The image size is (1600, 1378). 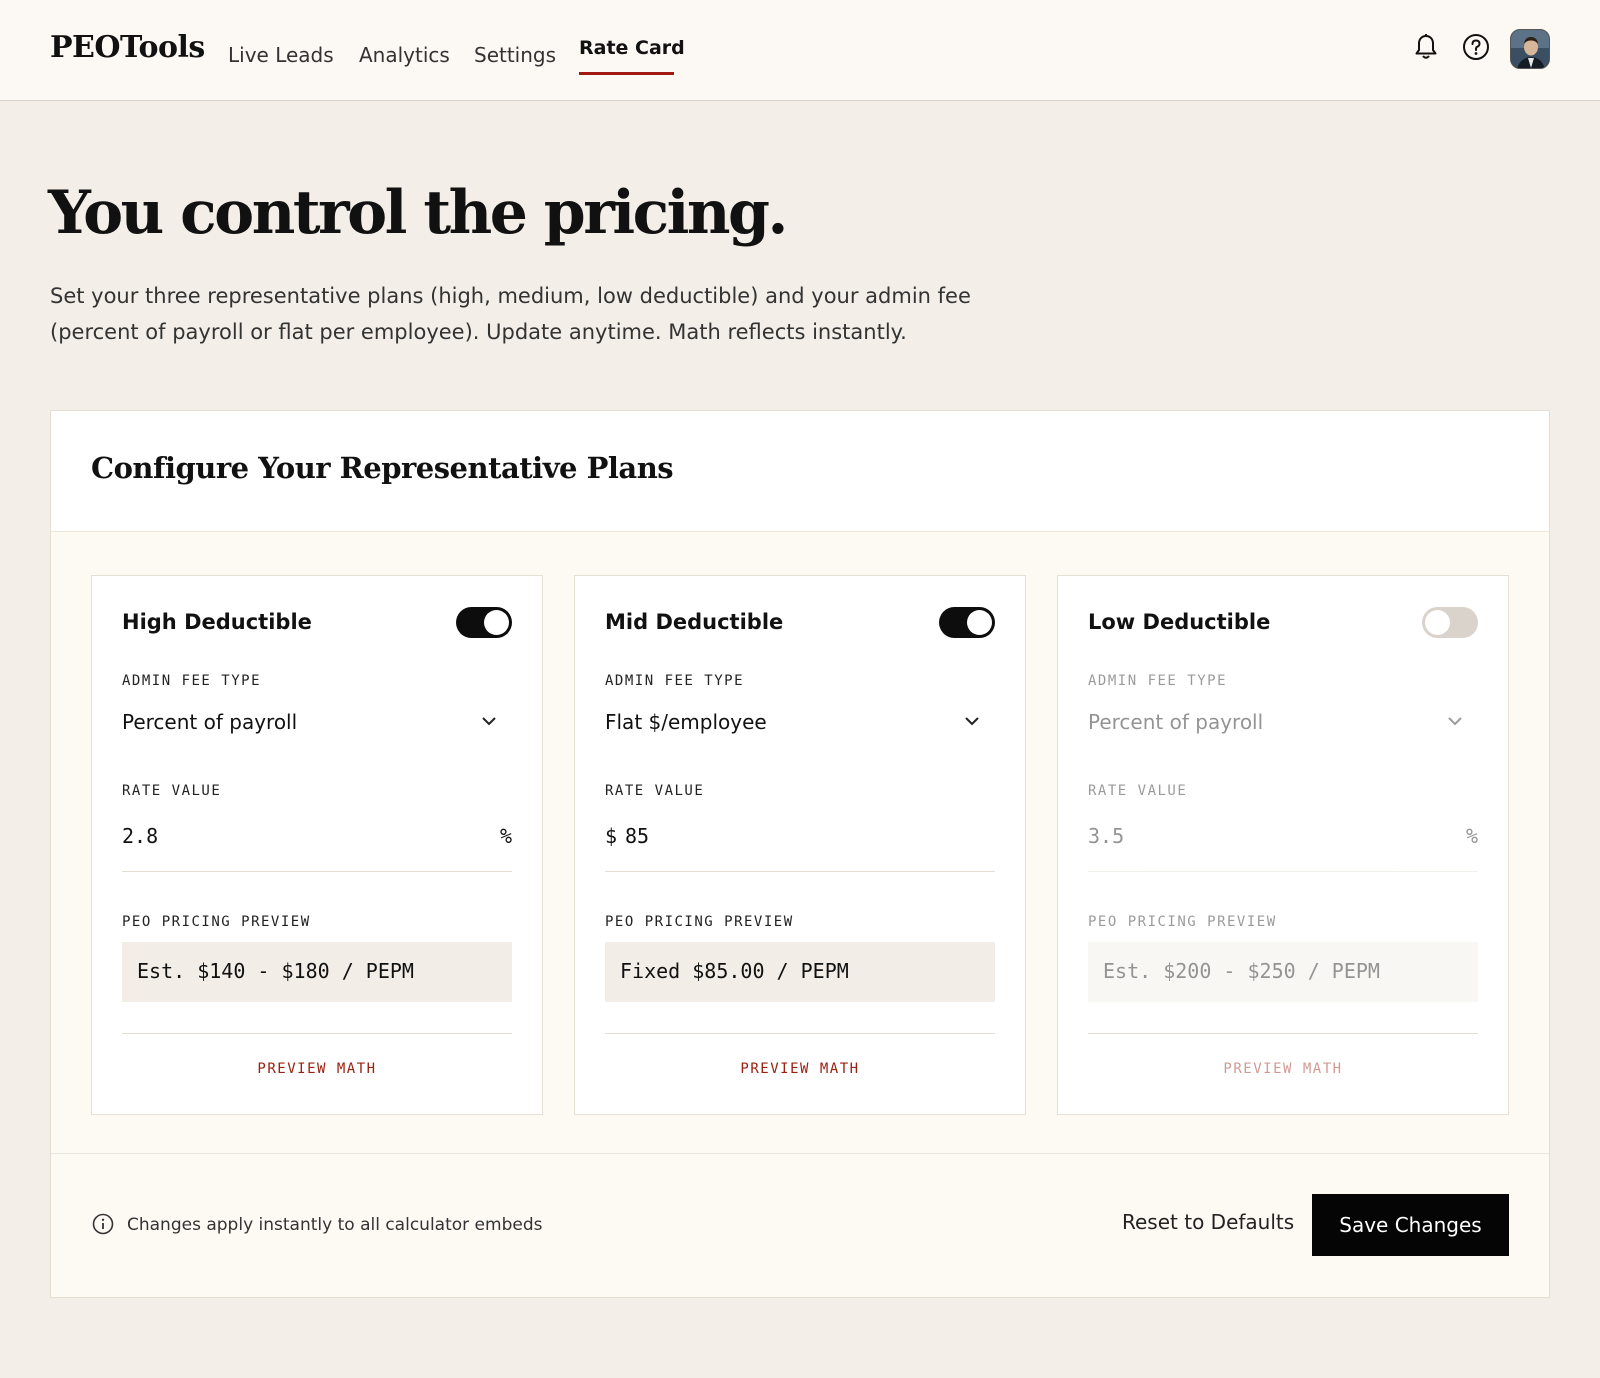 What do you see at coordinates (275, 971) in the screenshot?
I see `pricing-preview-value: Est. $140 - $180 / PEPM` at bounding box center [275, 971].